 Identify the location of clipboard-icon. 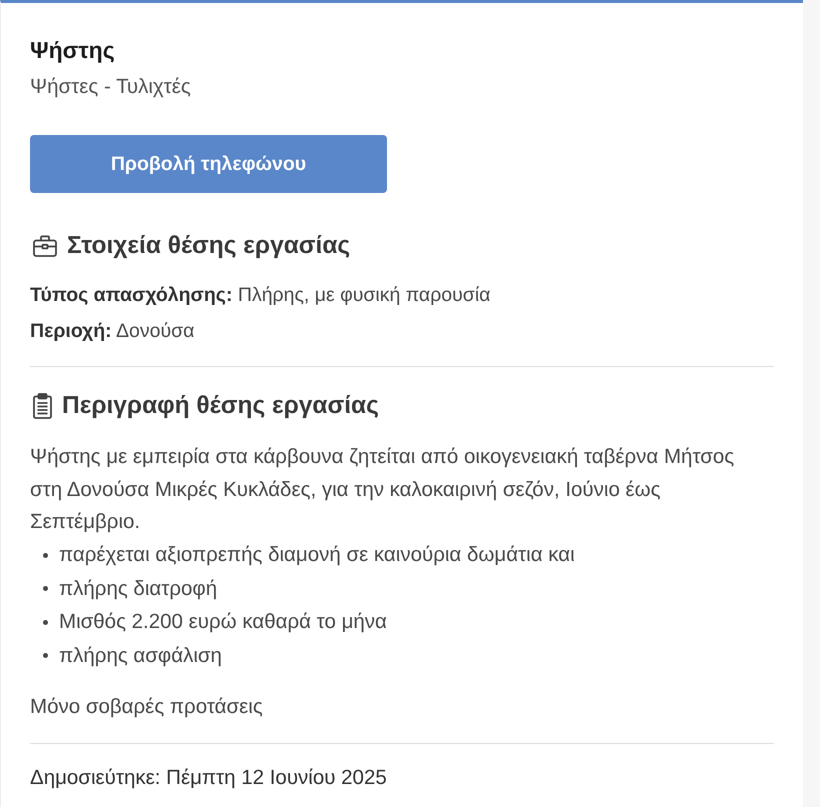
(42, 406).